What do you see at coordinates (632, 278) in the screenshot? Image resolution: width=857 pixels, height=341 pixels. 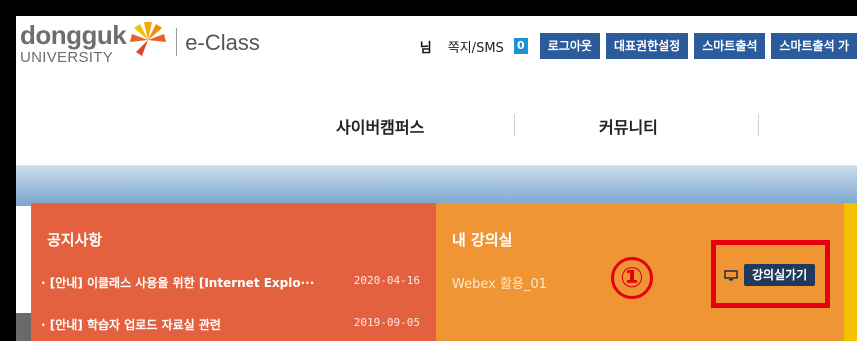 I see `step-marker: ①` at bounding box center [632, 278].